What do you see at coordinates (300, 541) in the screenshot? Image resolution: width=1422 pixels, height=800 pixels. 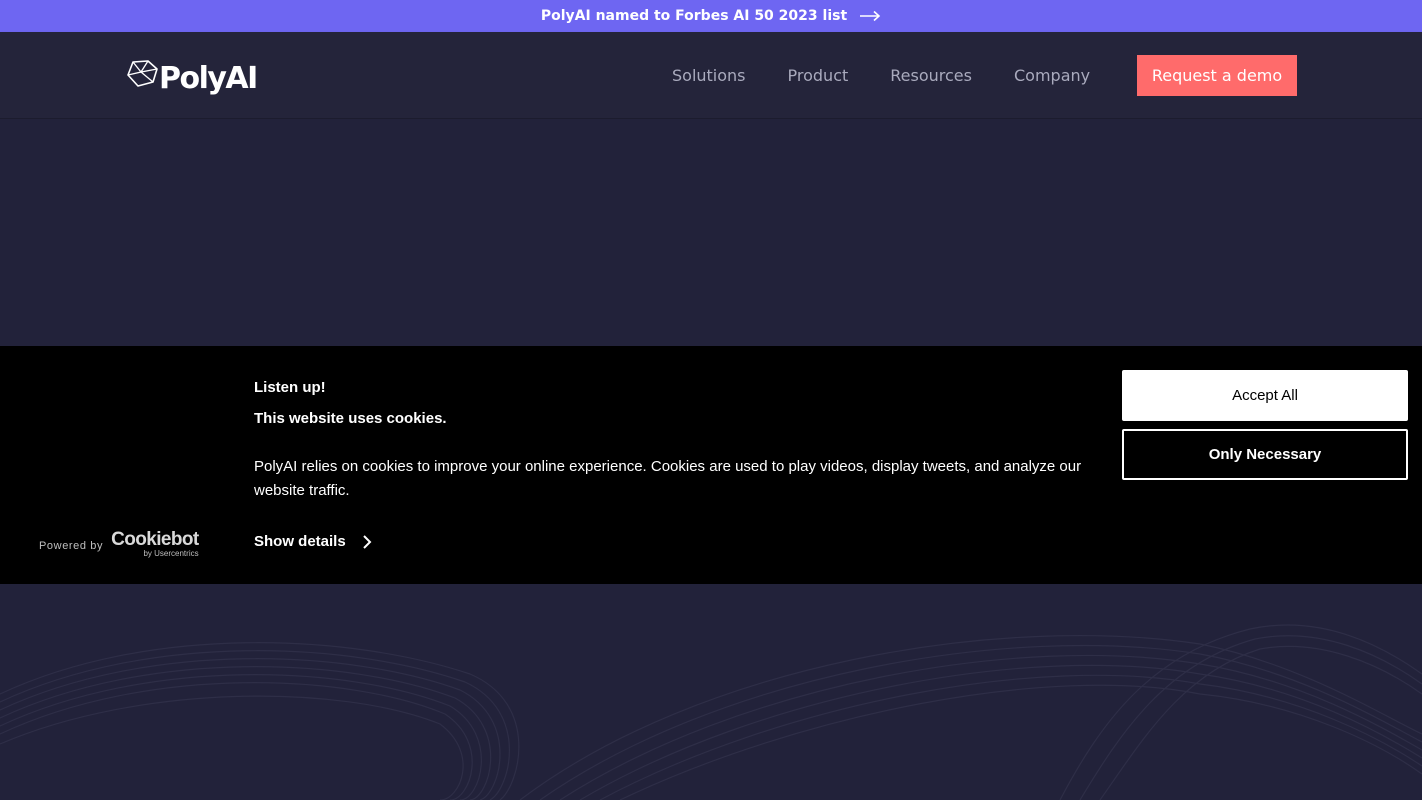 I see `show-details-label: Show details` at bounding box center [300, 541].